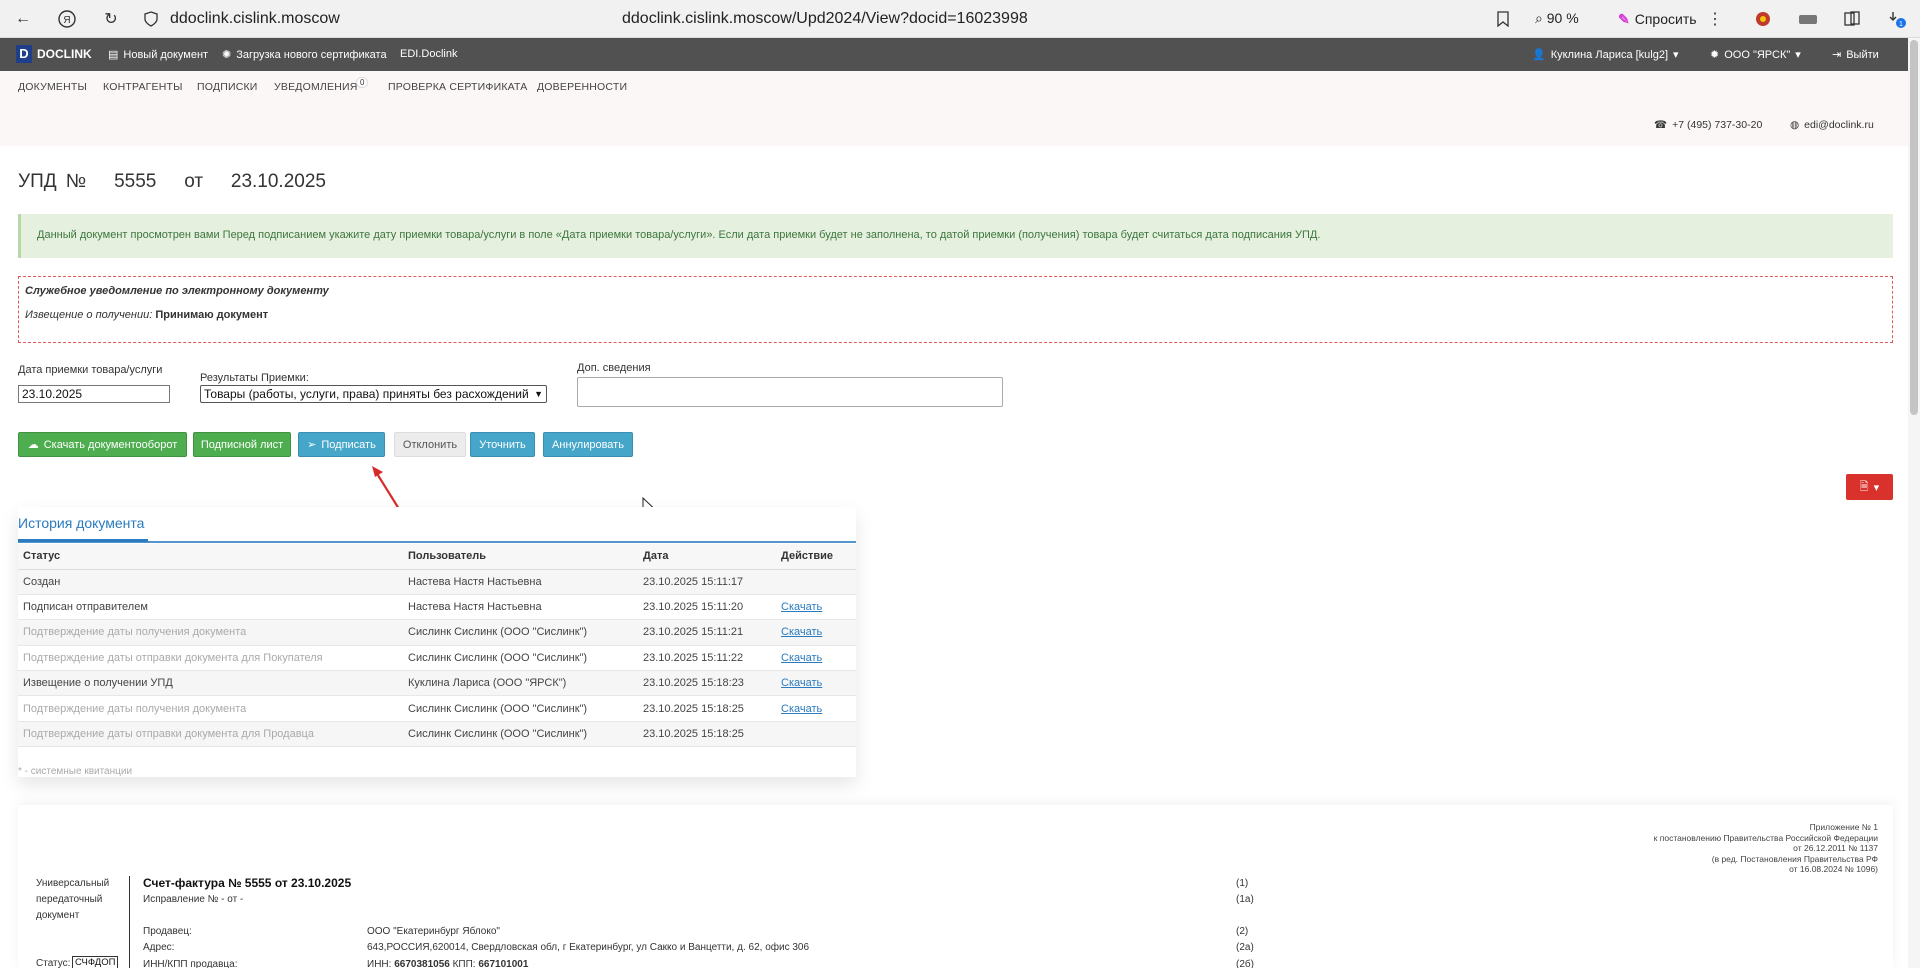 The image size is (1920, 968). What do you see at coordinates (1715, 19) in the screenshot?
I see `menu-dots-icon: ⋮` at bounding box center [1715, 19].